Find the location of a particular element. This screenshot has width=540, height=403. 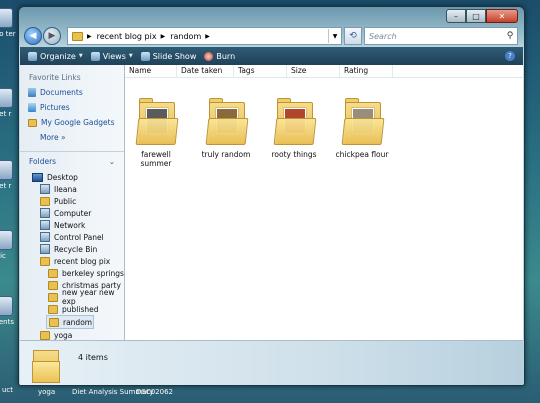

tree-node-label: Recycle Bin is located at coordinates (76, 249).